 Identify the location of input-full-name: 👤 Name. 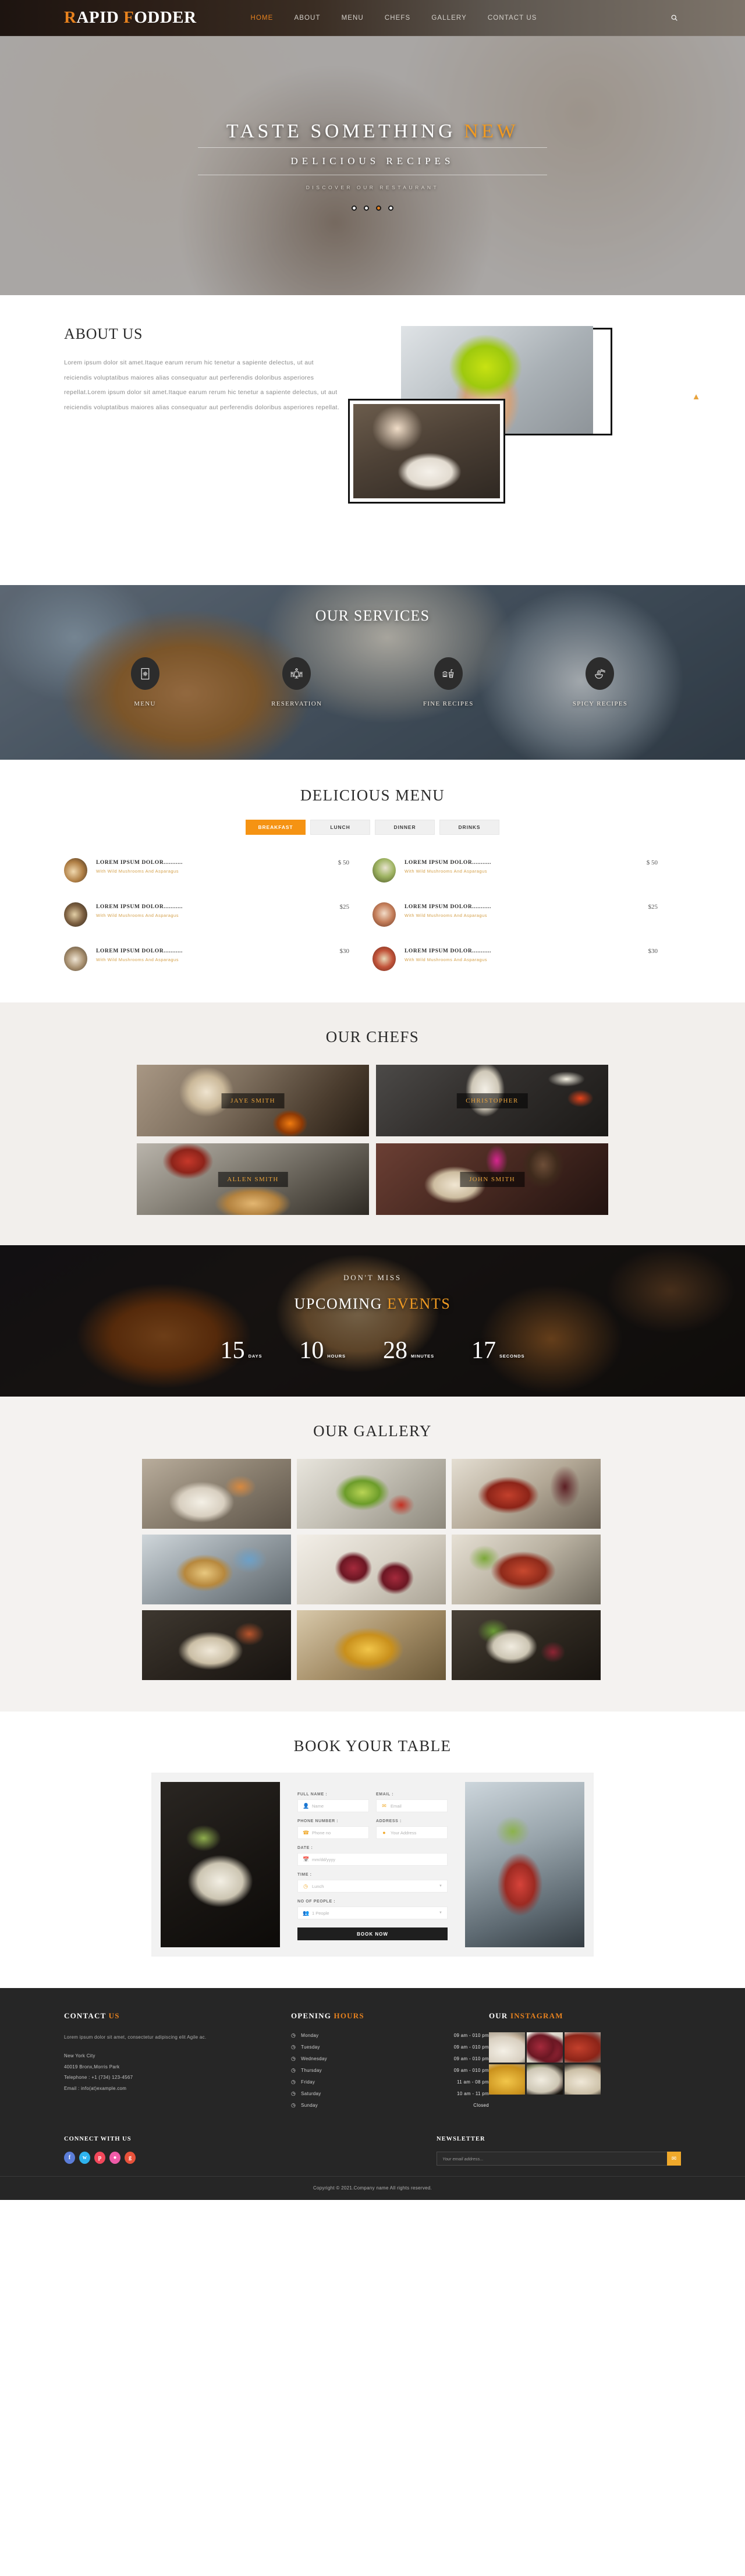
(333, 1805).